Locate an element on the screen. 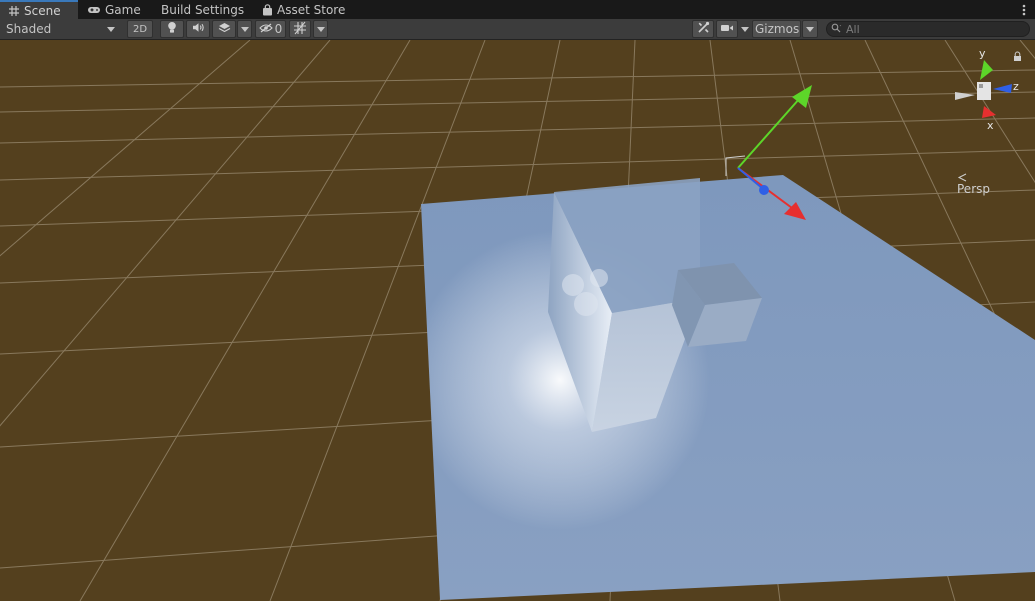 This screenshot has height=601, width=1035. lighting-toggle-button is located at coordinates (172, 29).